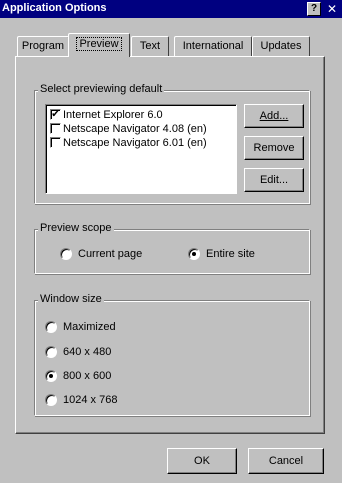  Describe the element at coordinates (71, 299) in the screenshot. I see `window-size-legend: Window size` at that location.